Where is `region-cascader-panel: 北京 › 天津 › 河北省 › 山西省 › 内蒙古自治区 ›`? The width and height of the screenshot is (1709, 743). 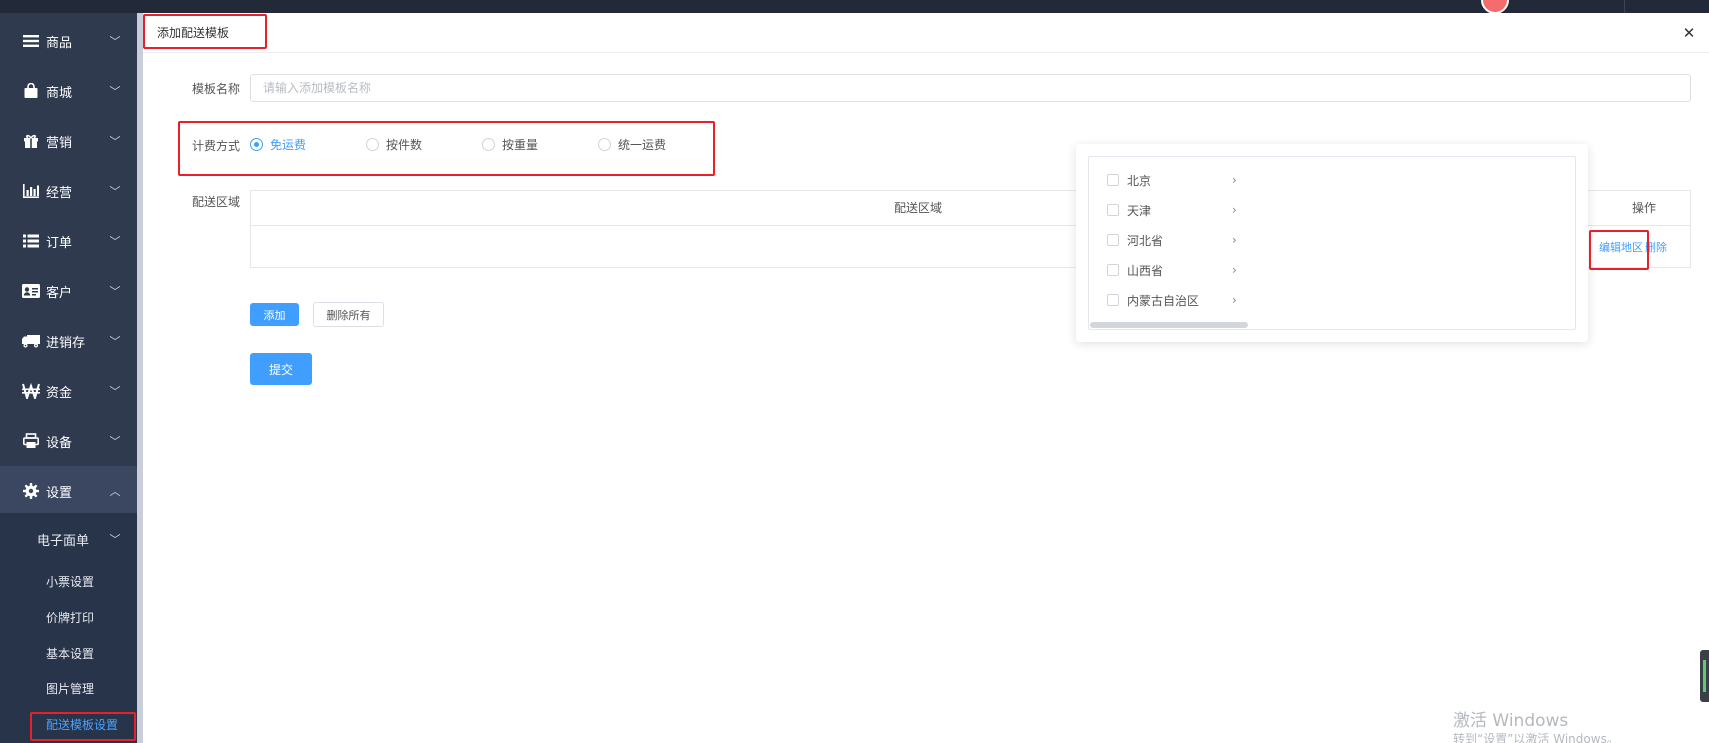
region-cascader-panel: 北京 › 天津 › 河北省 › 山西省 › 内蒙古自治区 › is located at coordinates (1332, 243).